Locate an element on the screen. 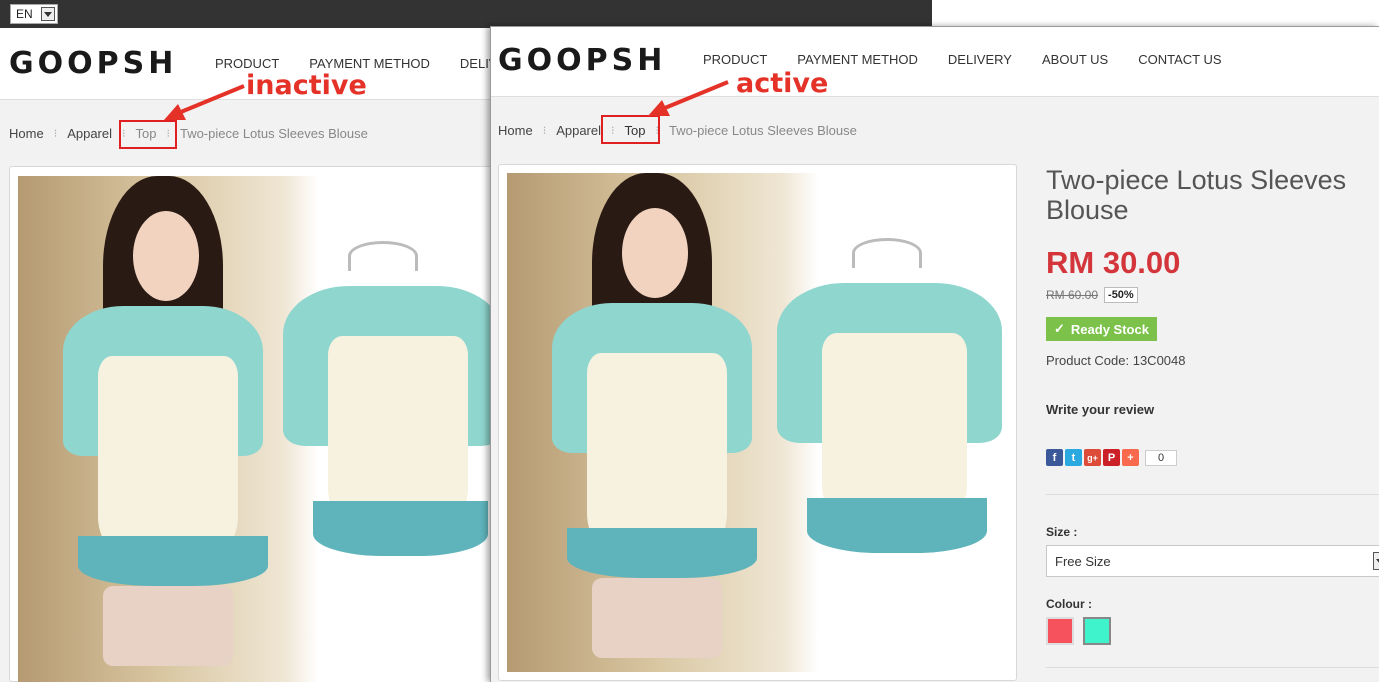 This screenshot has height=682, width=1379. language-value: EN is located at coordinates (24, 14).